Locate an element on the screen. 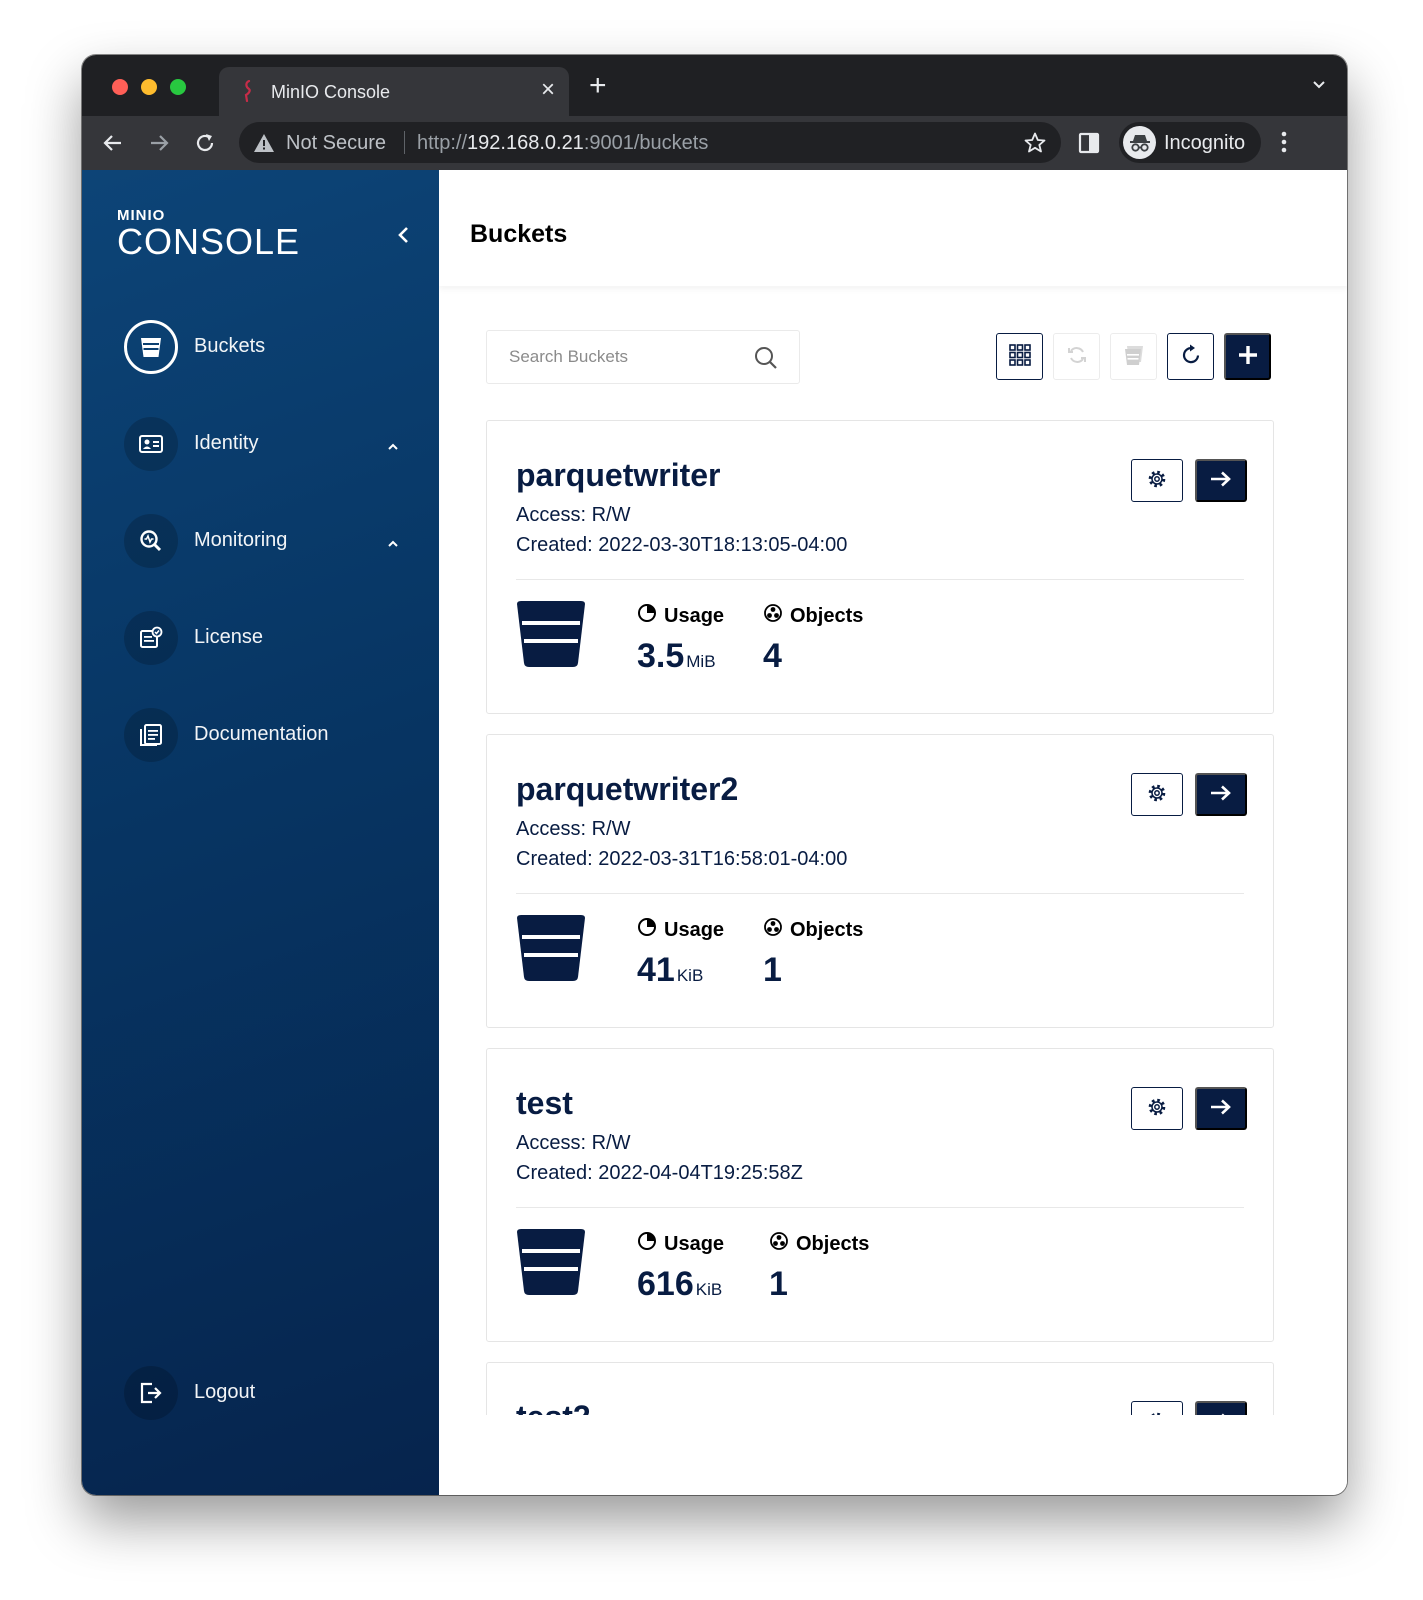  sidebar-item-license: License is located at coordinates (269, 638).